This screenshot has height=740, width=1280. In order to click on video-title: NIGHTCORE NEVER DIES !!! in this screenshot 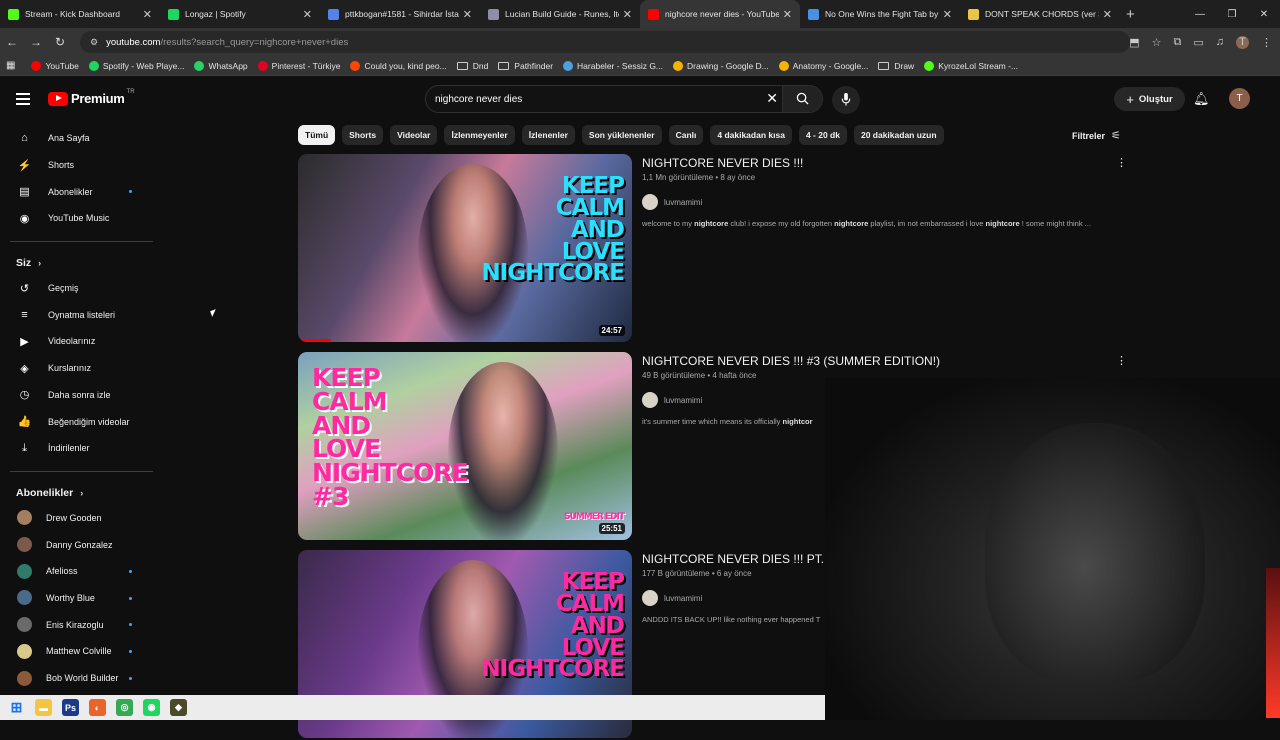, I will do `click(722, 163)`.